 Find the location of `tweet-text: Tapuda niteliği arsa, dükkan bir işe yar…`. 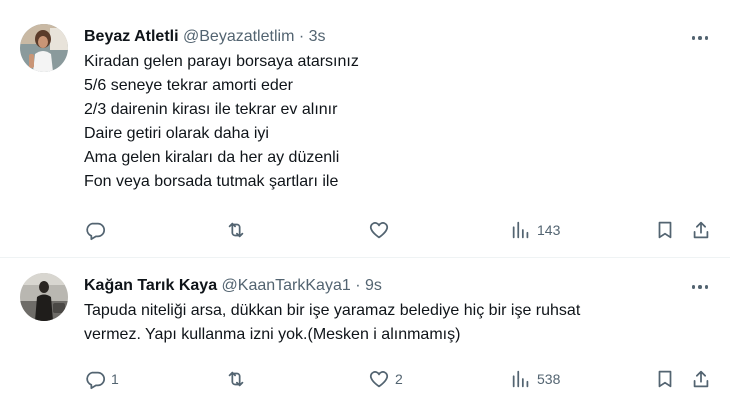

tweet-text: Tapuda niteliği arsa, dükkan bir işe yar… is located at coordinates (389, 323).